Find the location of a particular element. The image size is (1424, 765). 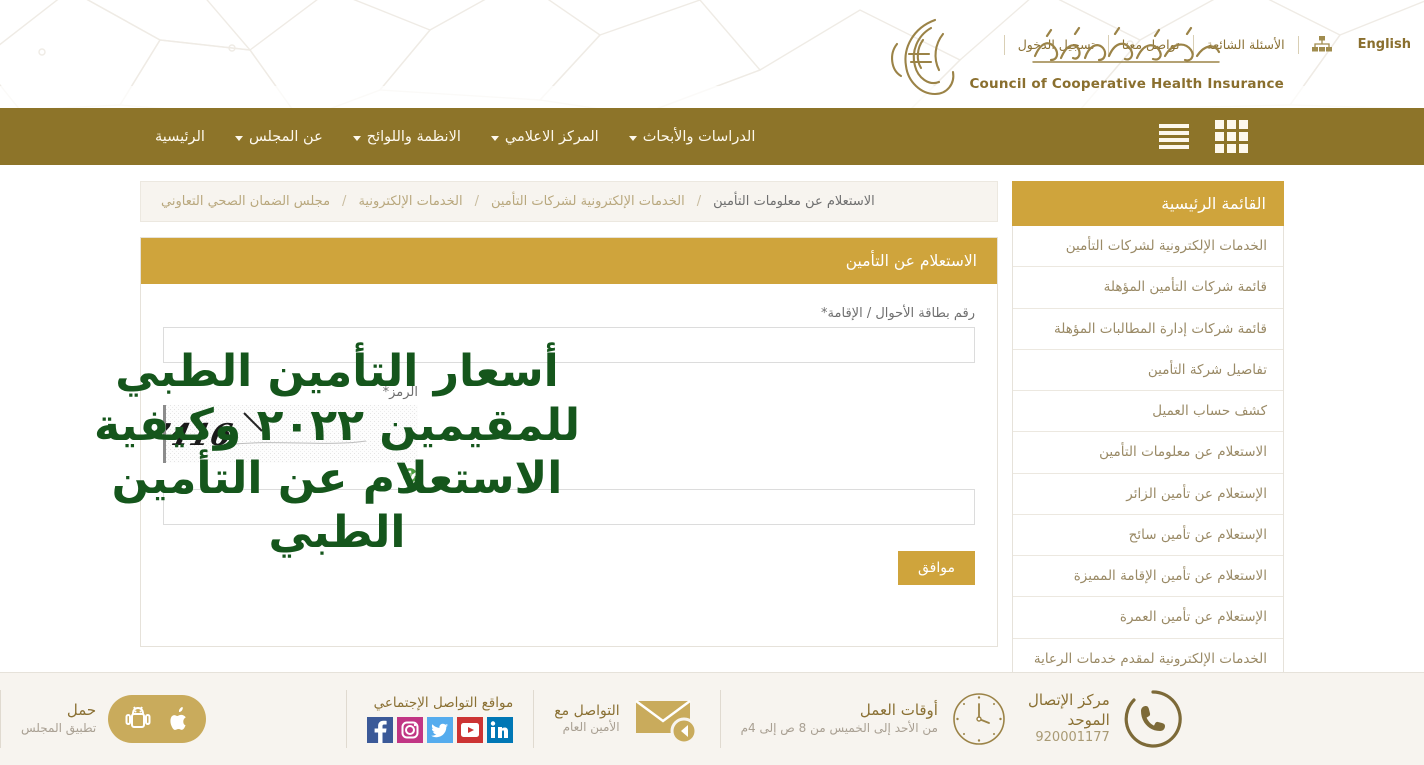

nav-item-studies-research: الدراسات والأبحاث is located at coordinates (692, 137).